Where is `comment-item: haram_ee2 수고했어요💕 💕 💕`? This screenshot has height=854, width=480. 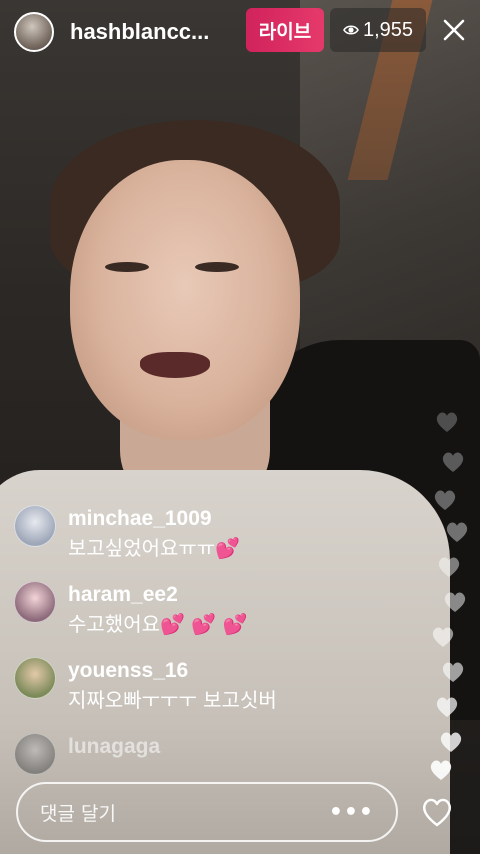 comment-item: haram_ee2 수고했어요💕 💕 💕 is located at coordinates (179, 619).